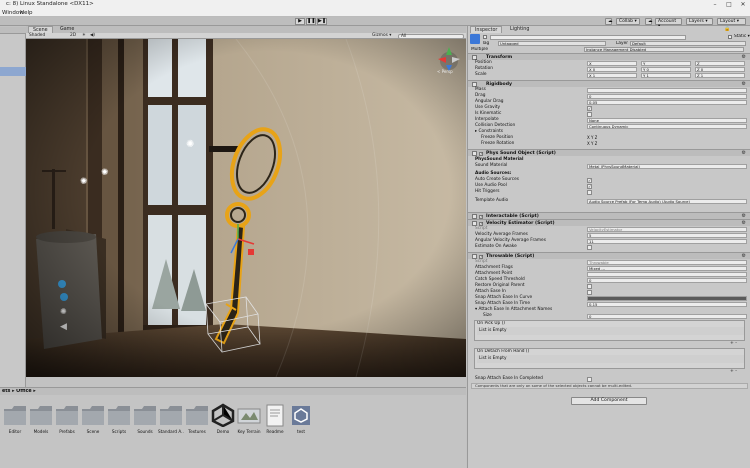 Image resolution: width=750 pixels, height=468 pixels. What do you see at coordinates (668, 23) in the screenshot?
I see `account-dropdown: Account ▾` at bounding box center [668, 23].